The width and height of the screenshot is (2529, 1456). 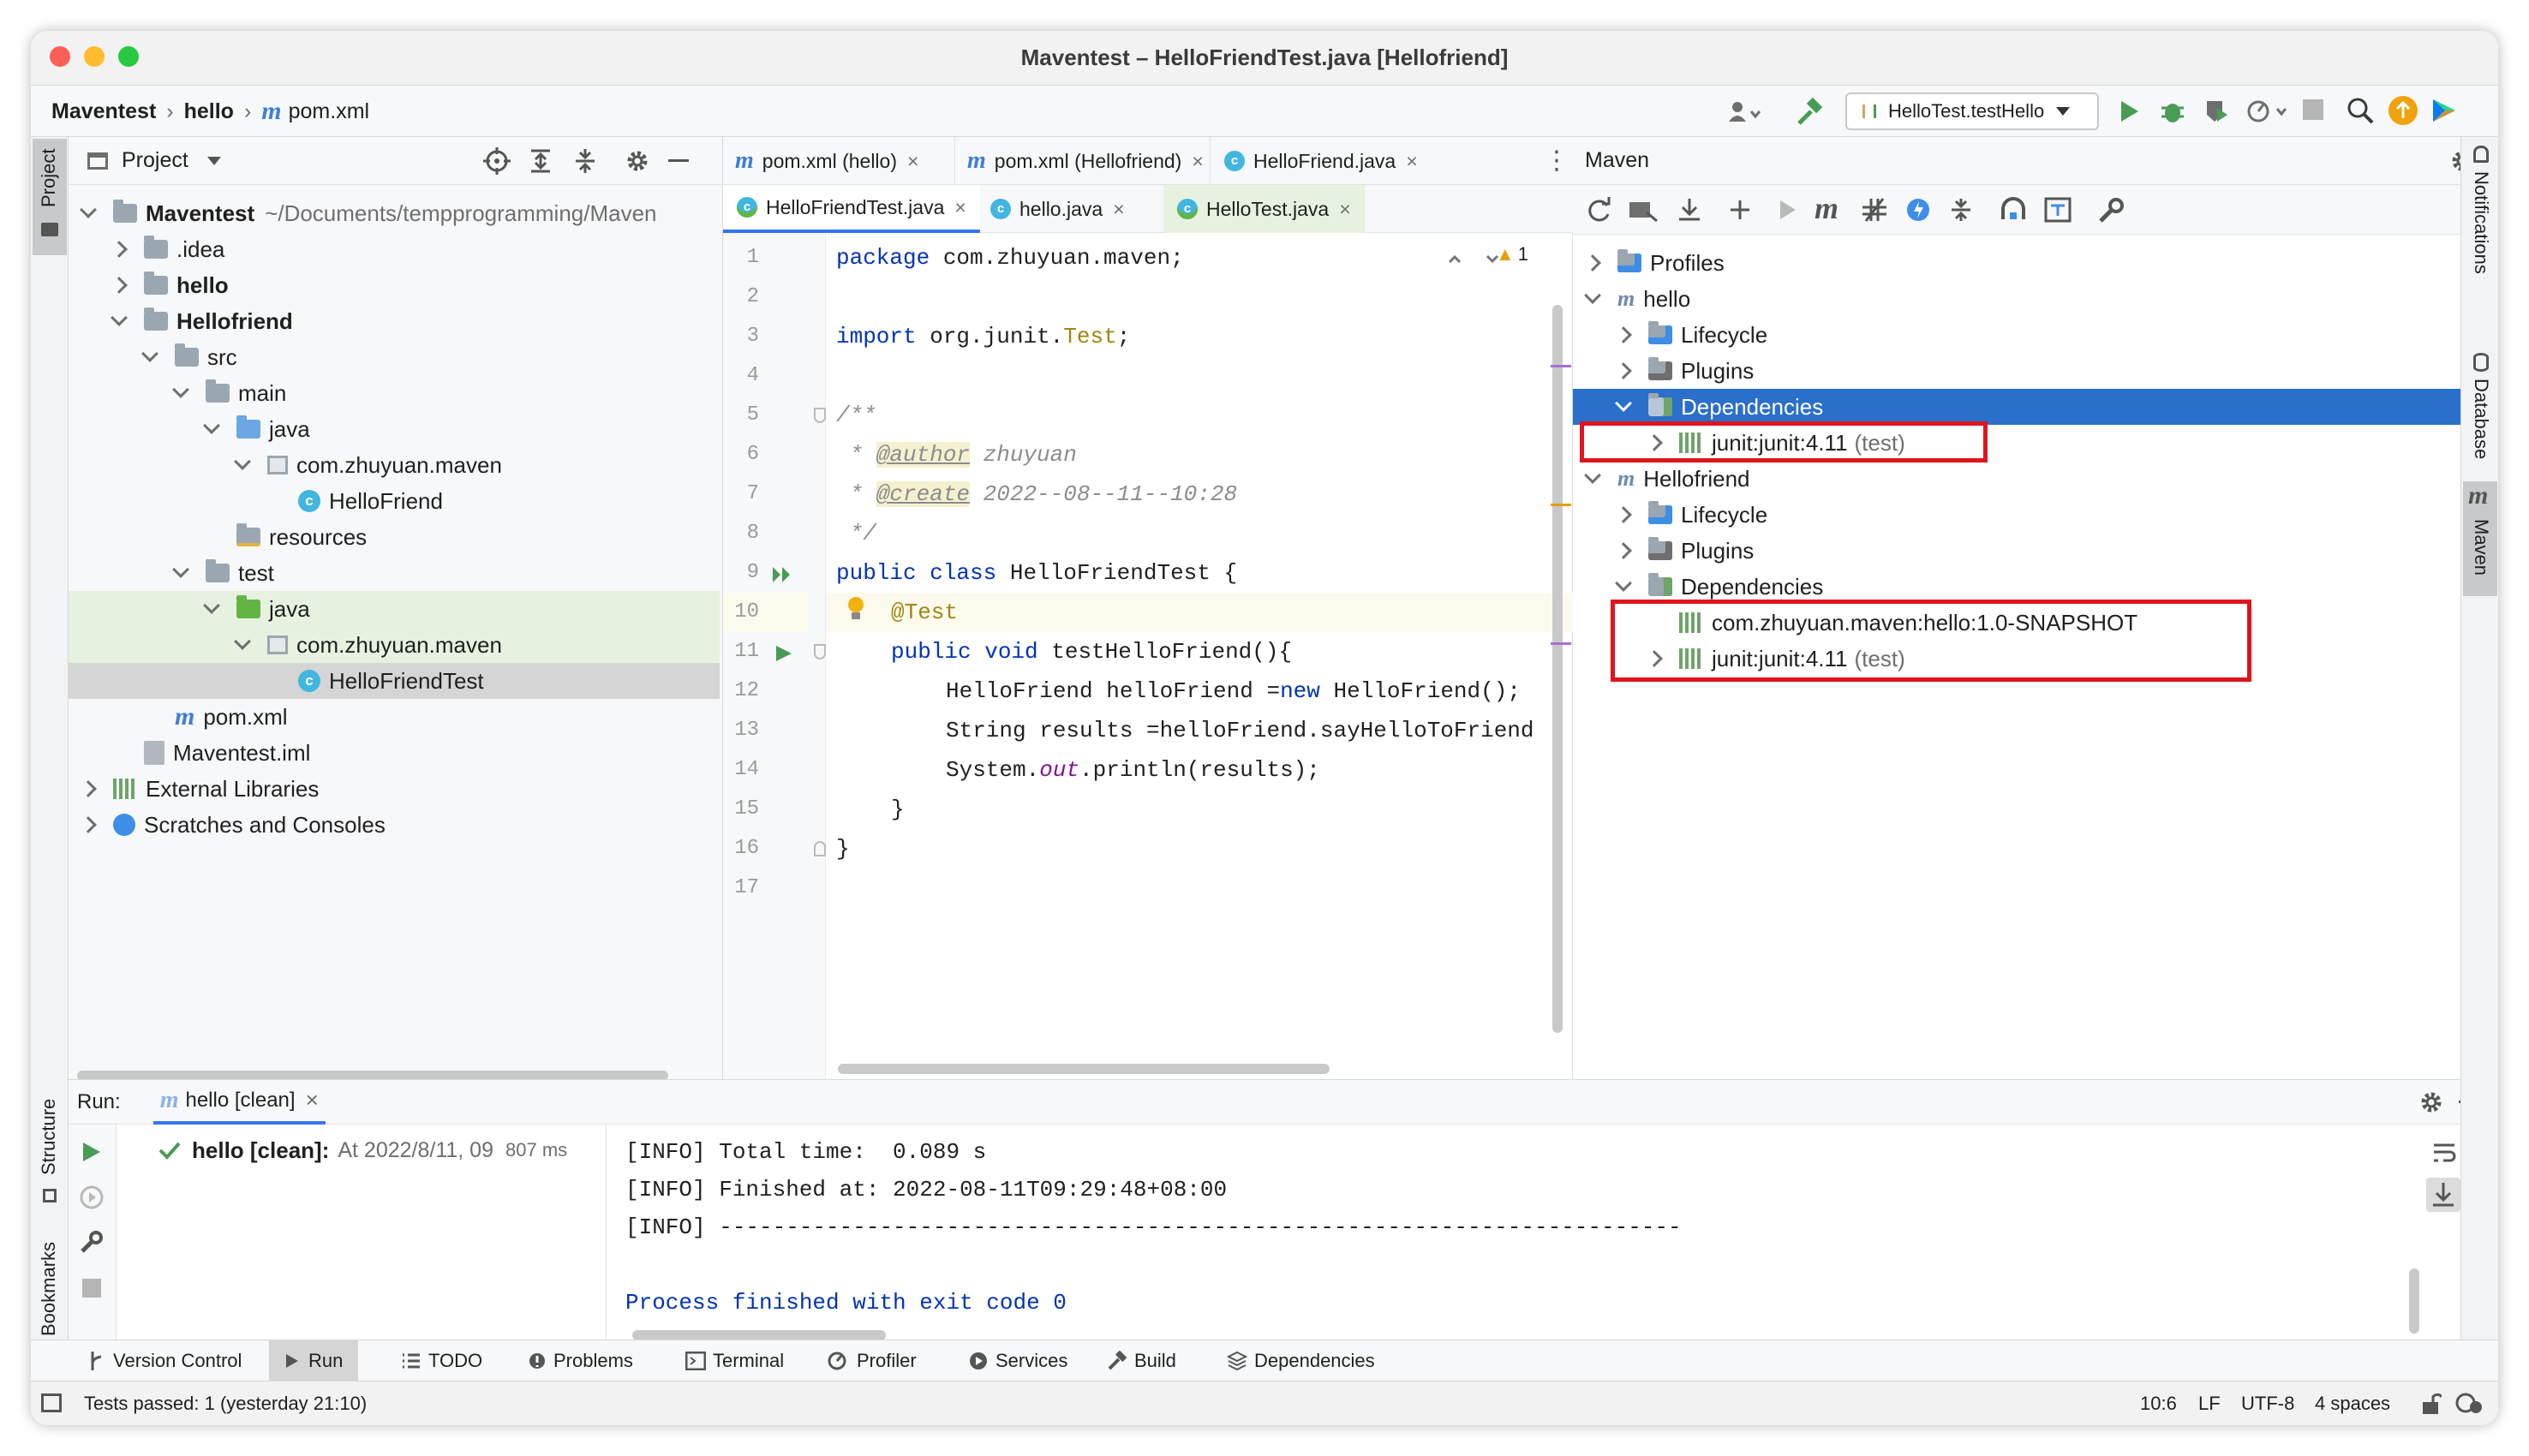 What do you see at coordinates (329, 111) in the screenshot?
I see `breadcrumb-file: pom.xml` at bounding box center [329, 111].